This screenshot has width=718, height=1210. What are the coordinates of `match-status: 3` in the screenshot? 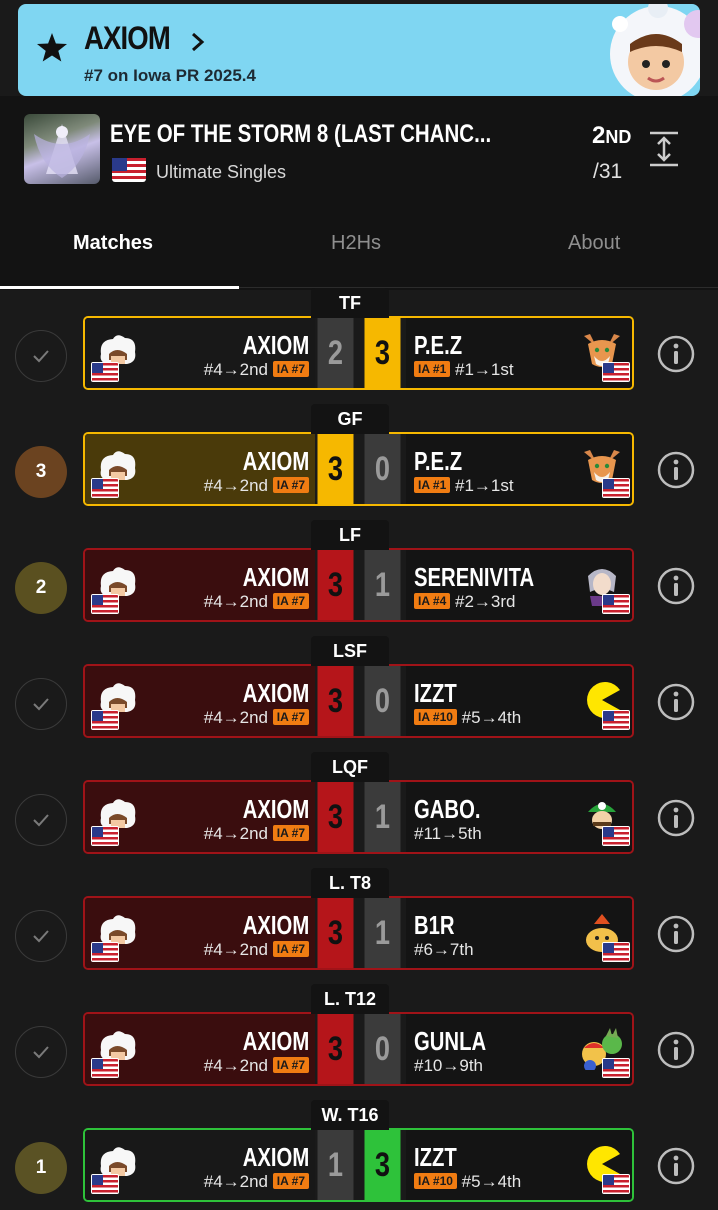 It's located at (41, 472).